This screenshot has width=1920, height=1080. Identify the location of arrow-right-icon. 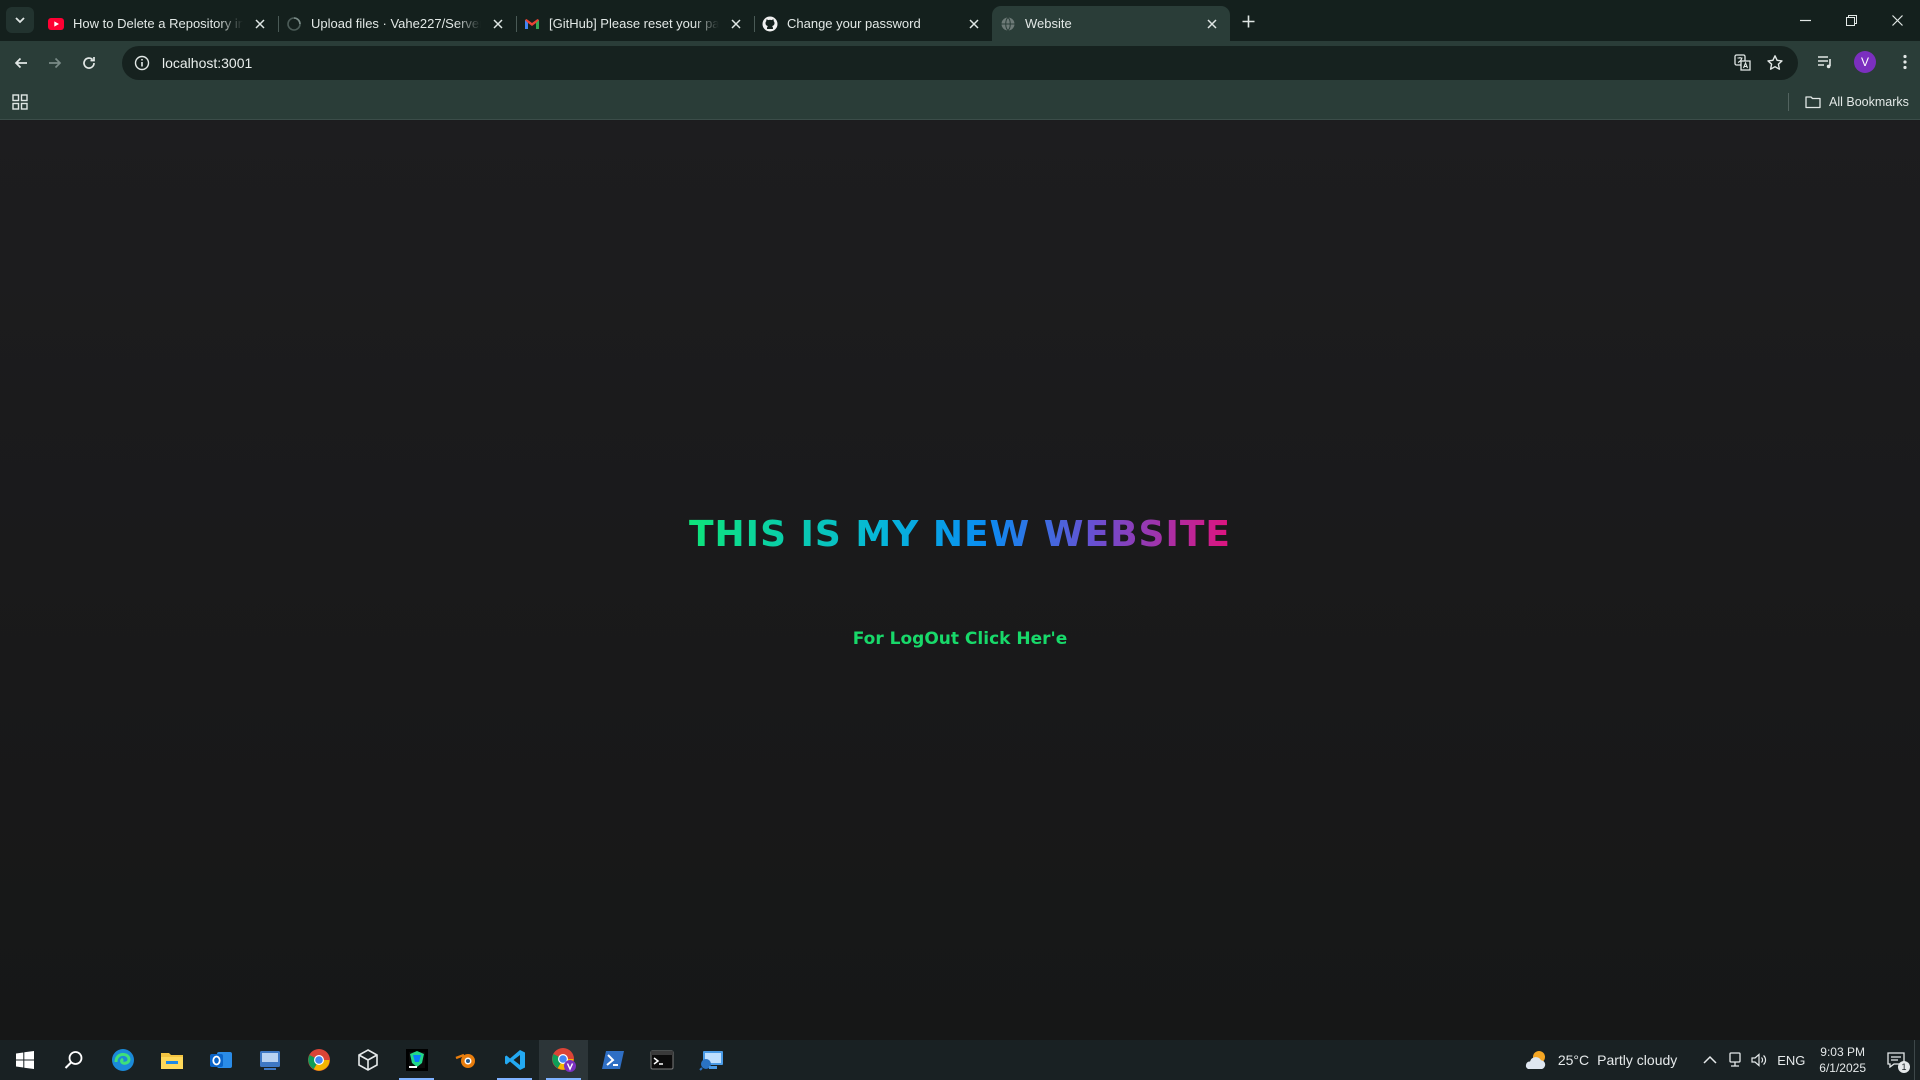
(55, 62).